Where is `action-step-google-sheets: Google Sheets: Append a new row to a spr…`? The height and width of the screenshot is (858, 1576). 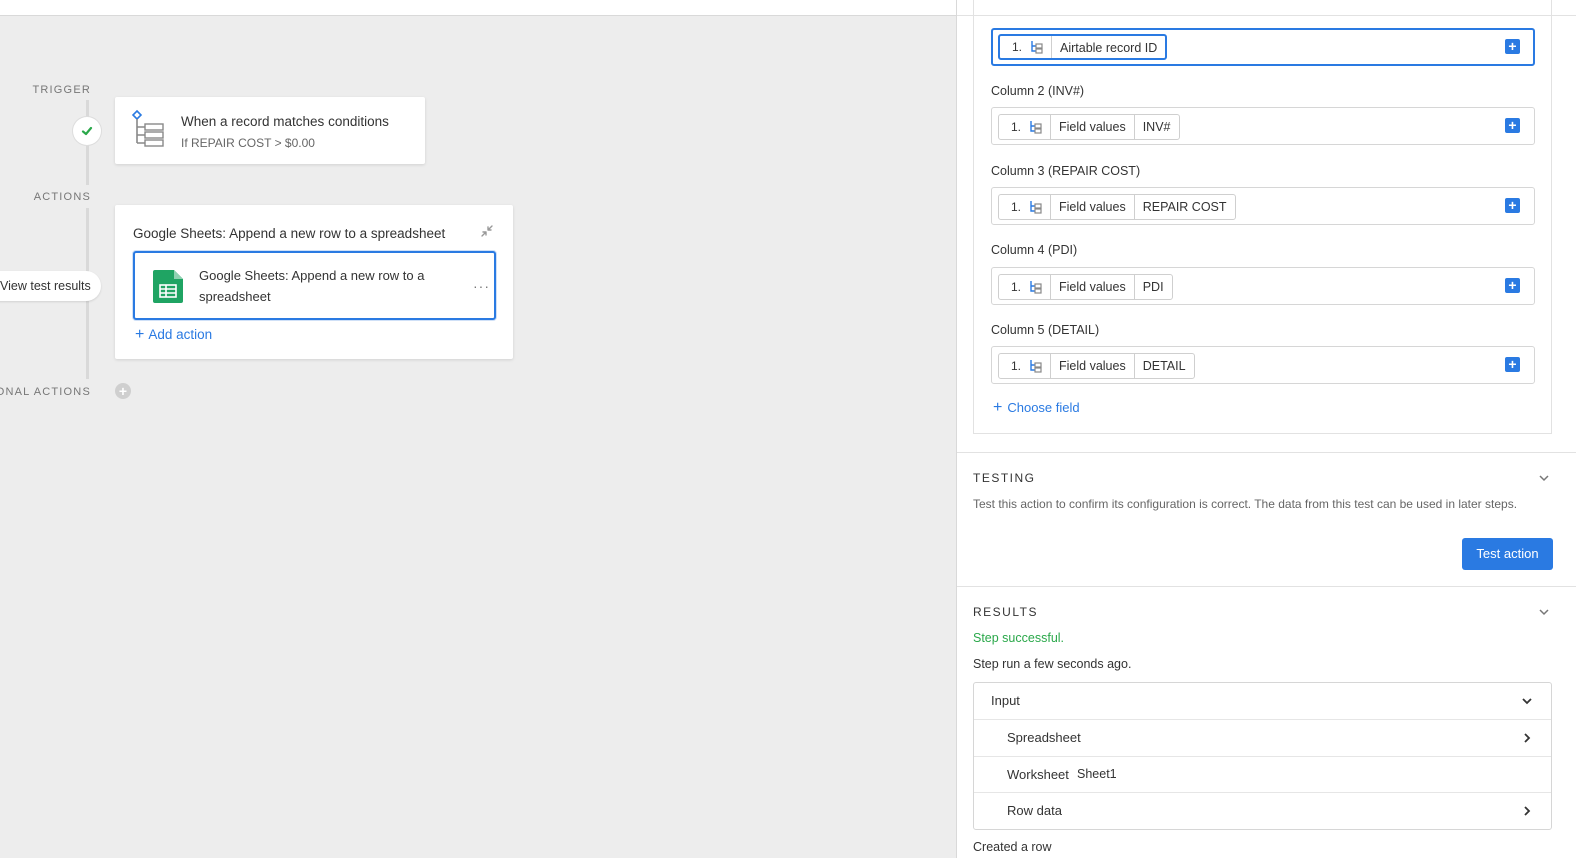 action-step-google-sheets: Google Sheets: Append a new row to a spr… is located at coordinates (314, 285).